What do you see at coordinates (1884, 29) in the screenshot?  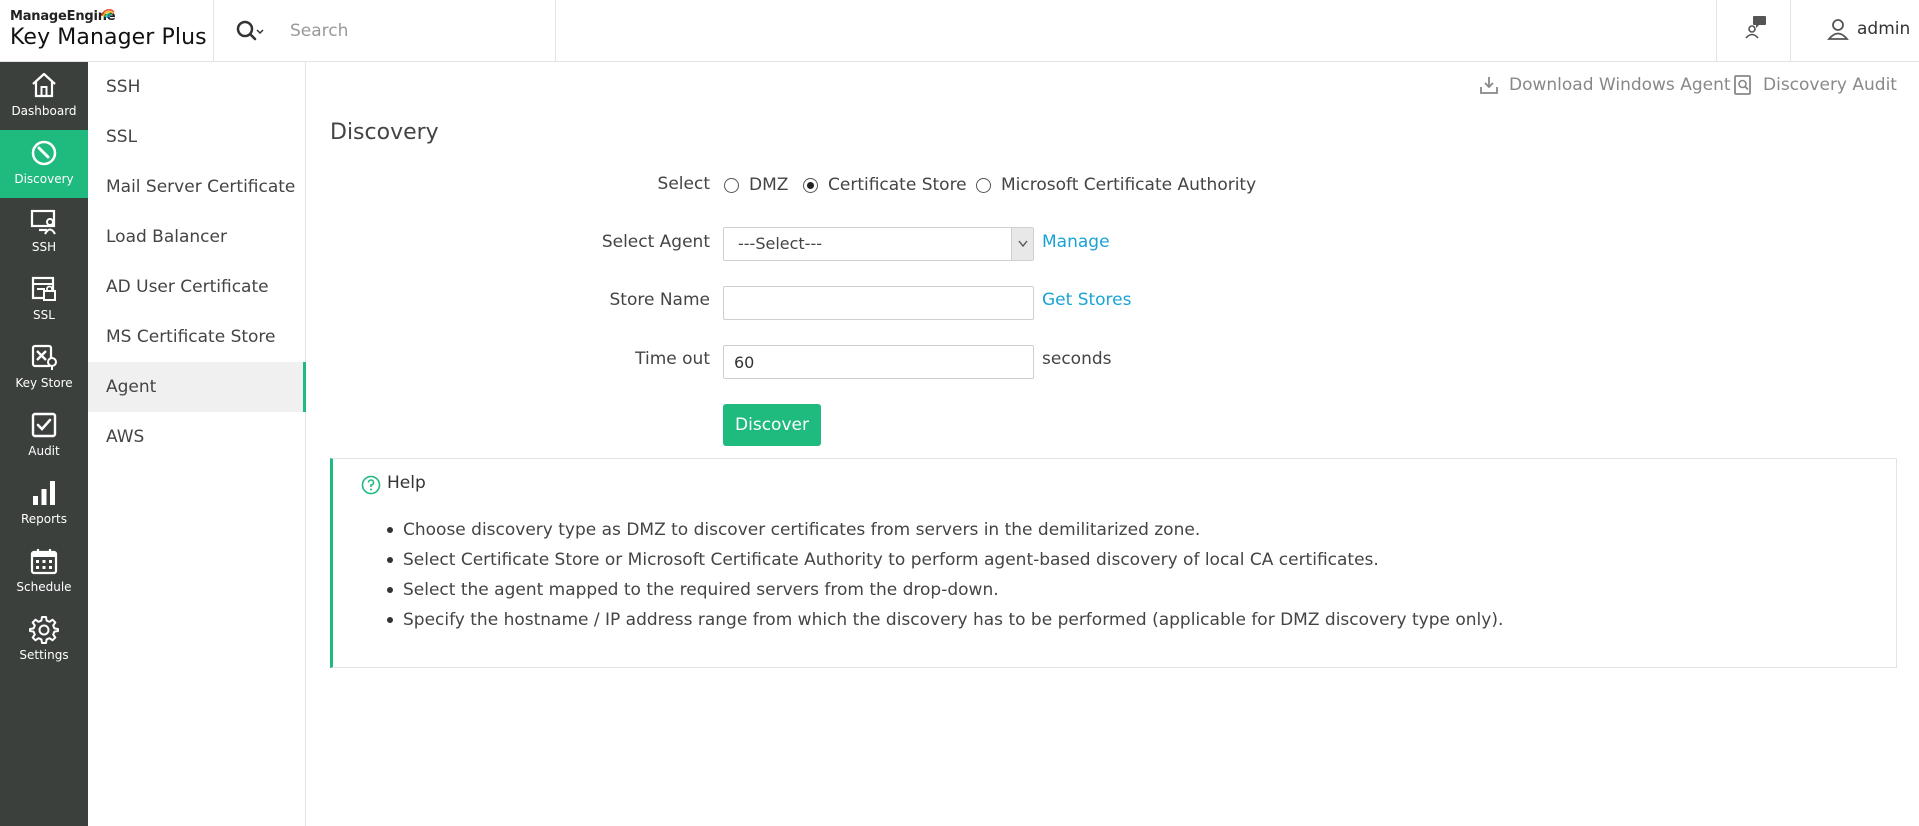 I see `user-name: admin` at bounding box center [1884, 29].